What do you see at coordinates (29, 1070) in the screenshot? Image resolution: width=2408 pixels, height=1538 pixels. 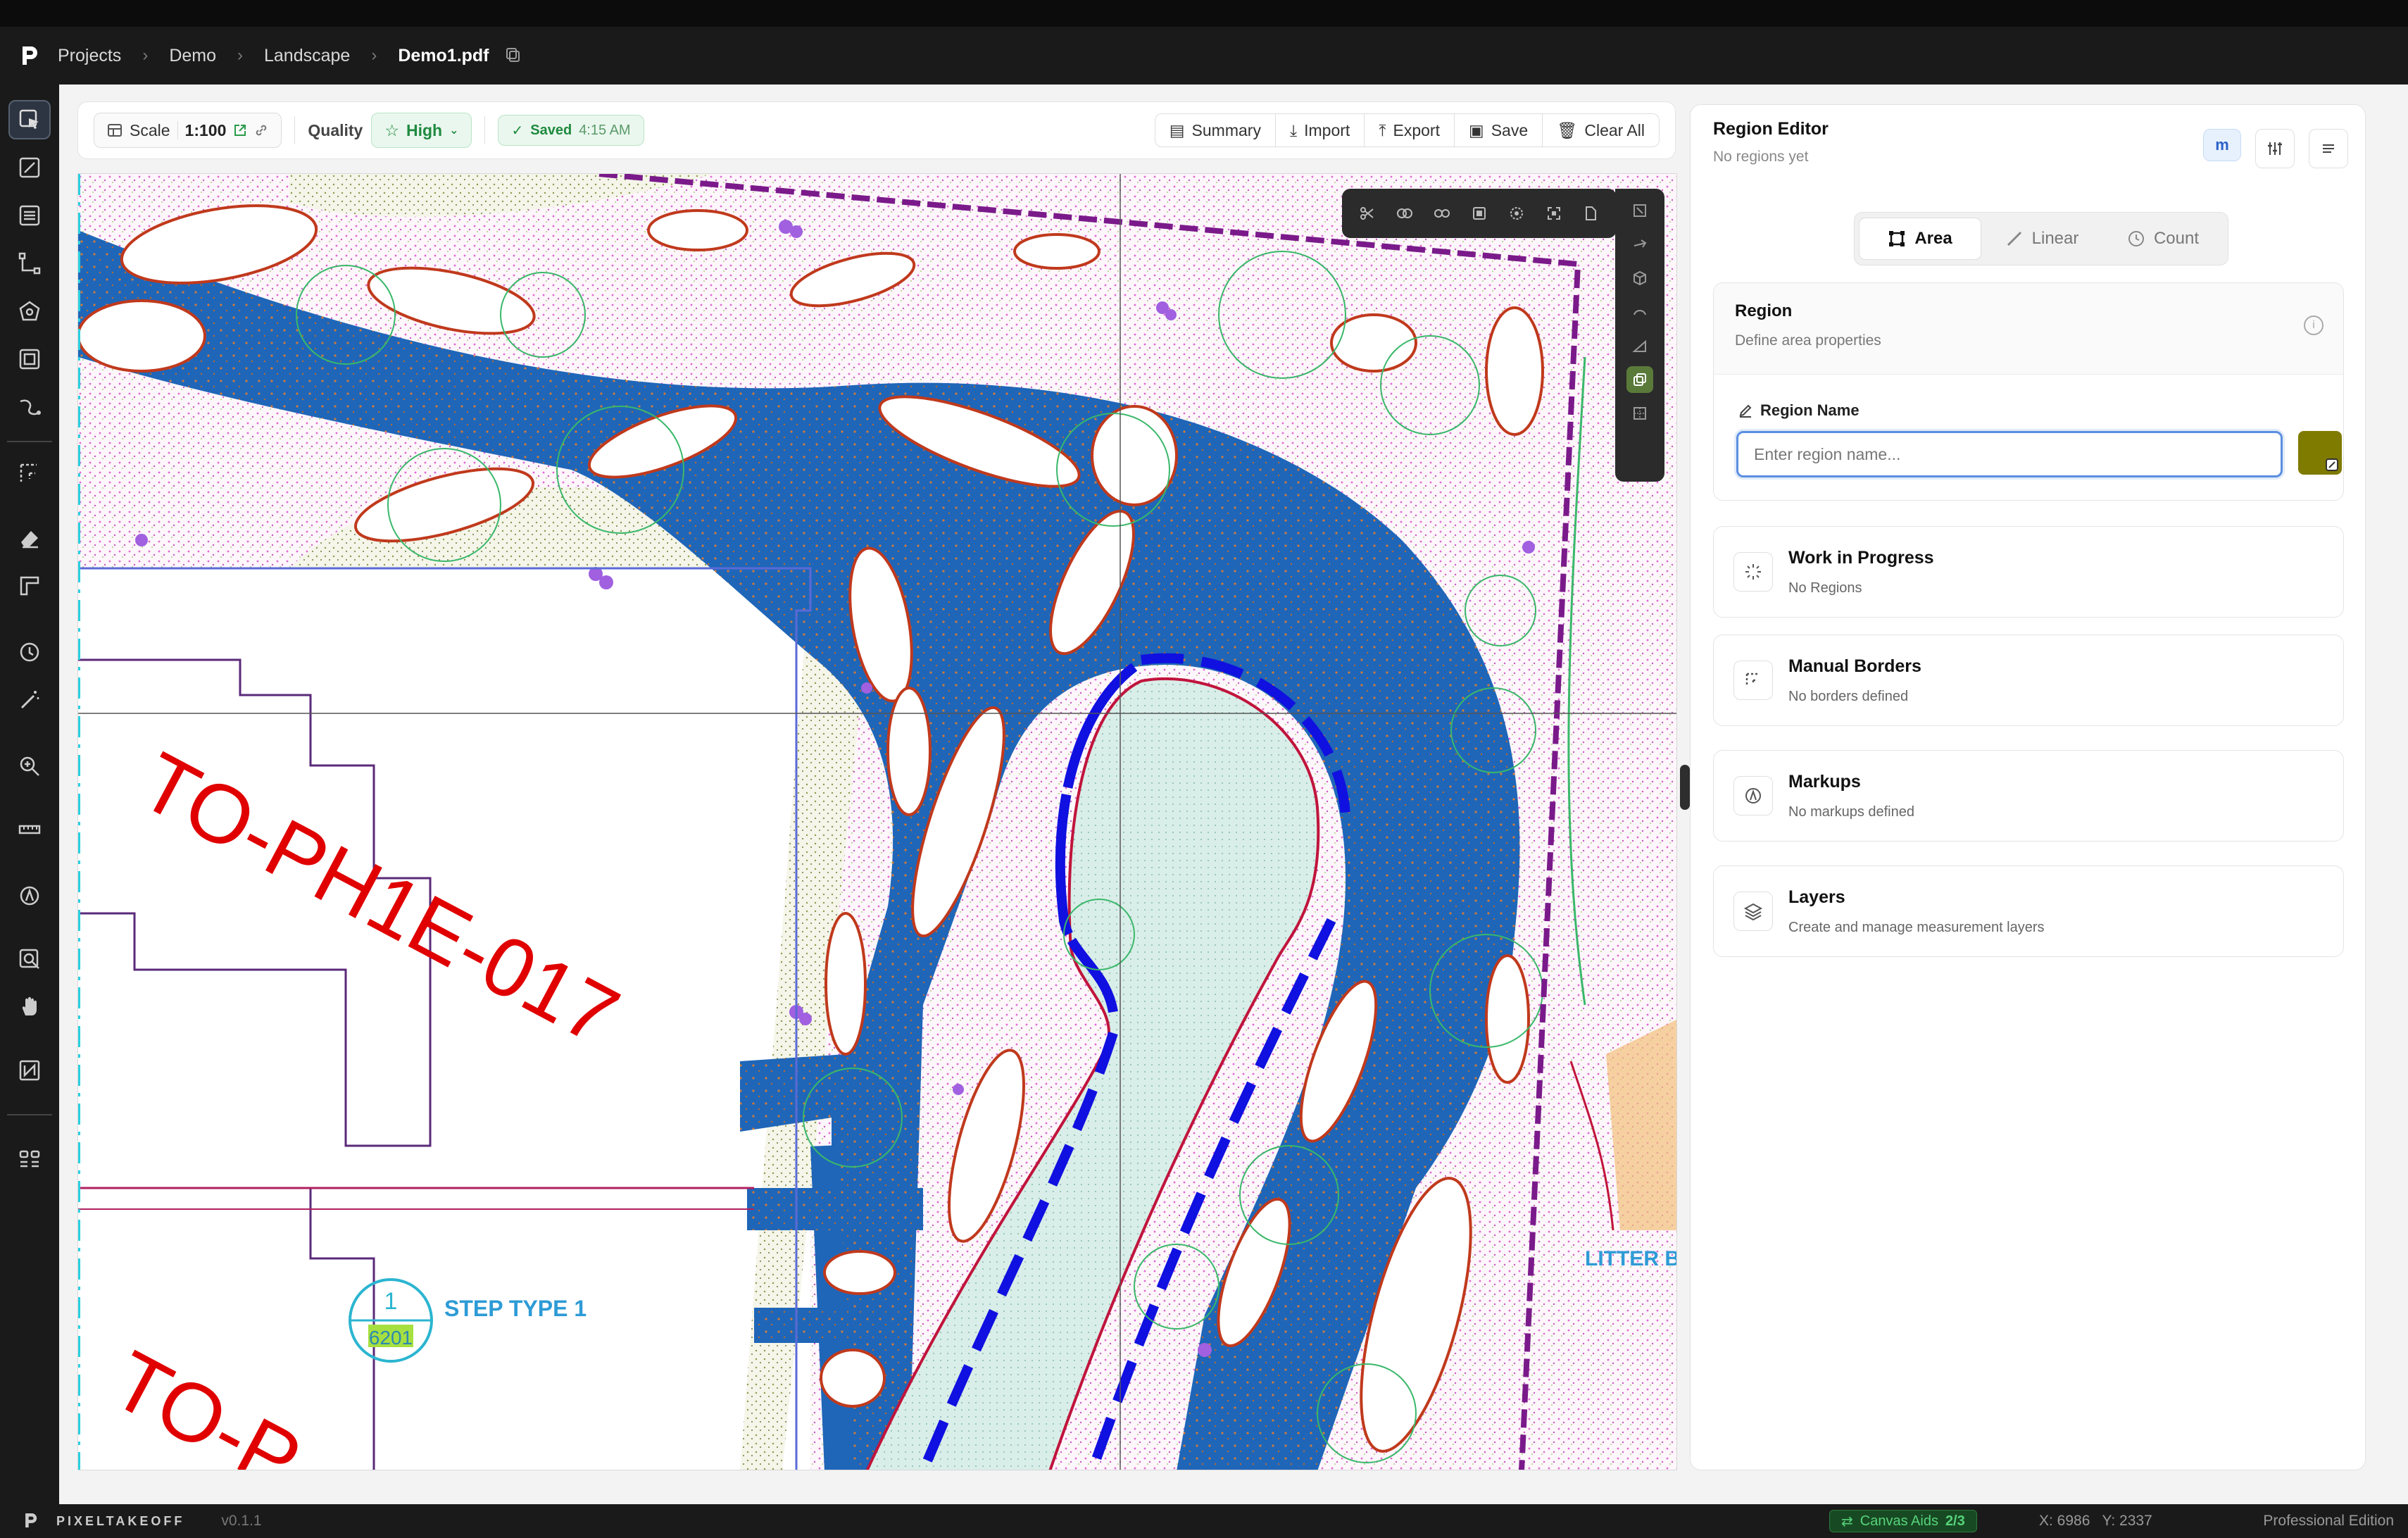 I see `compare-icon` at bounding box center [29, 1070].